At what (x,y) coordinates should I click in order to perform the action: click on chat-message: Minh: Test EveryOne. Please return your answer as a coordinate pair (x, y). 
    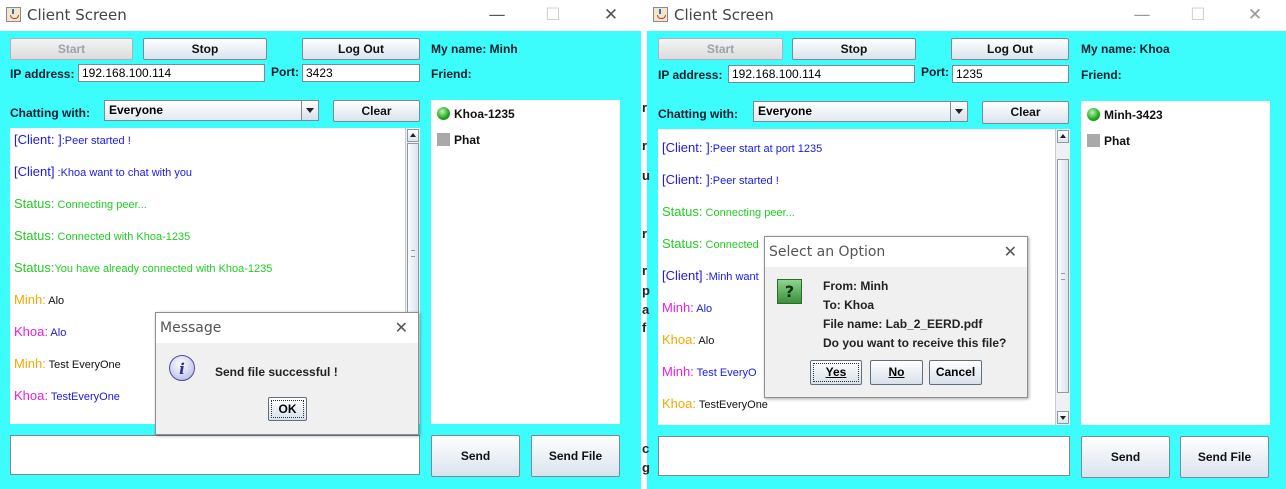
    Looking at the image, I should click on (67, 363).